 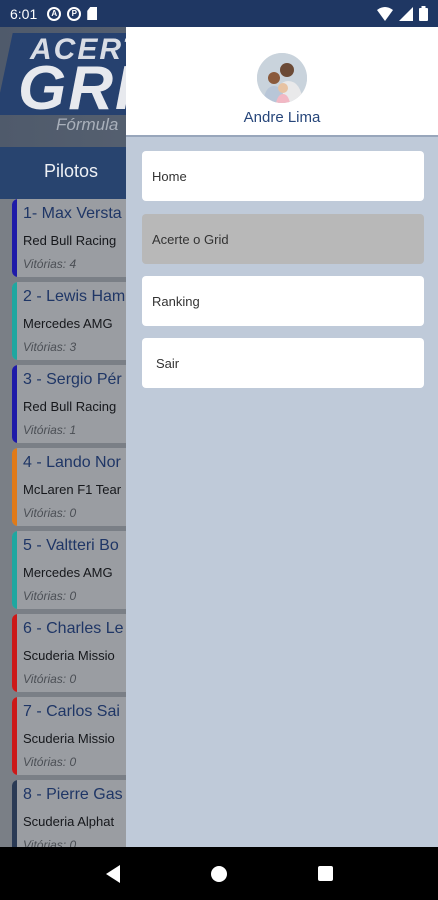 What do you see at coordinates (190, 239) in the screenshot?
I see `menu-item-label: Acerte o Grid` at bounding box center [190, 239].